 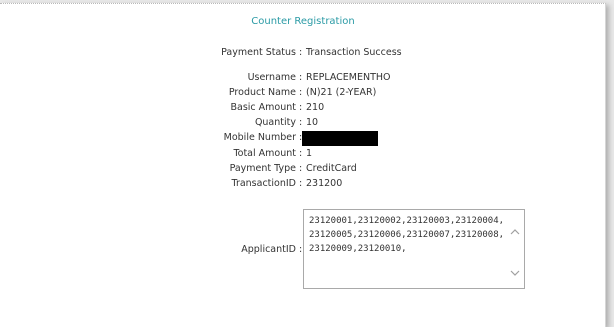 I want to click on field-label: Quantity, so click(x=275, y=122).